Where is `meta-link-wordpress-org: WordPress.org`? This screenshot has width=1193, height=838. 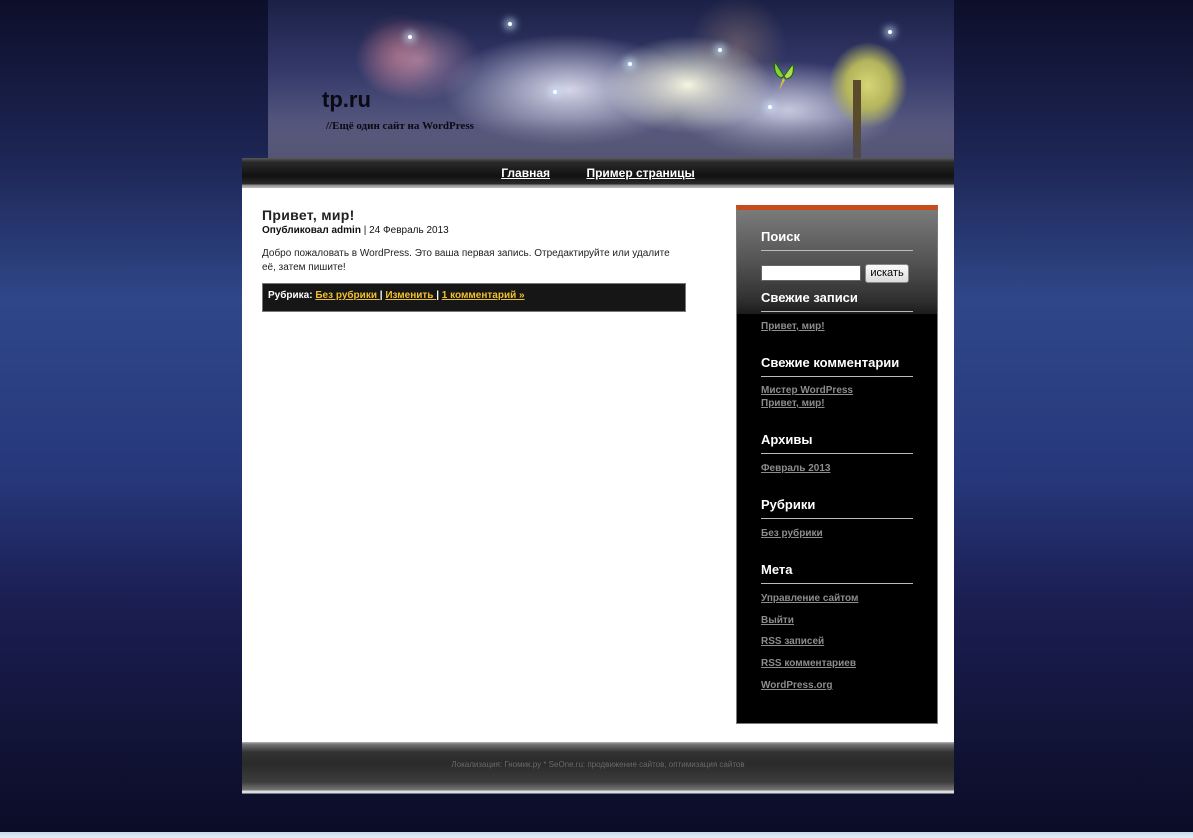 meta-link-wordpress-org: WordPress.org is located at coordinates (797, 685).